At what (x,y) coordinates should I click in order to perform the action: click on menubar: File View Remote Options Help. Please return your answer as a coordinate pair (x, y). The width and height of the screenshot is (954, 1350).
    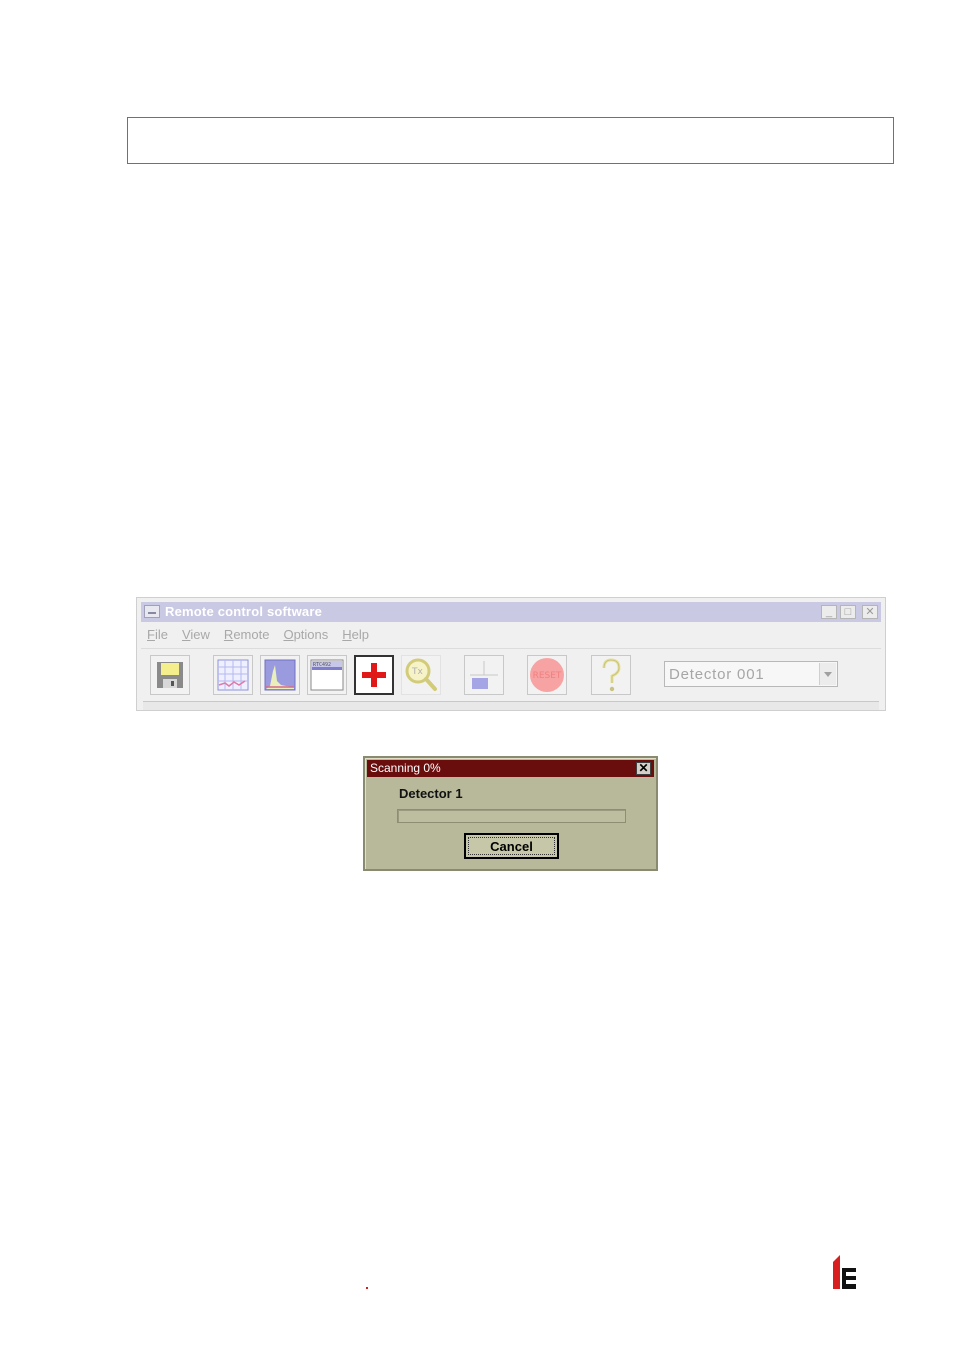
    Looking at the image, I should click on (258, 636).